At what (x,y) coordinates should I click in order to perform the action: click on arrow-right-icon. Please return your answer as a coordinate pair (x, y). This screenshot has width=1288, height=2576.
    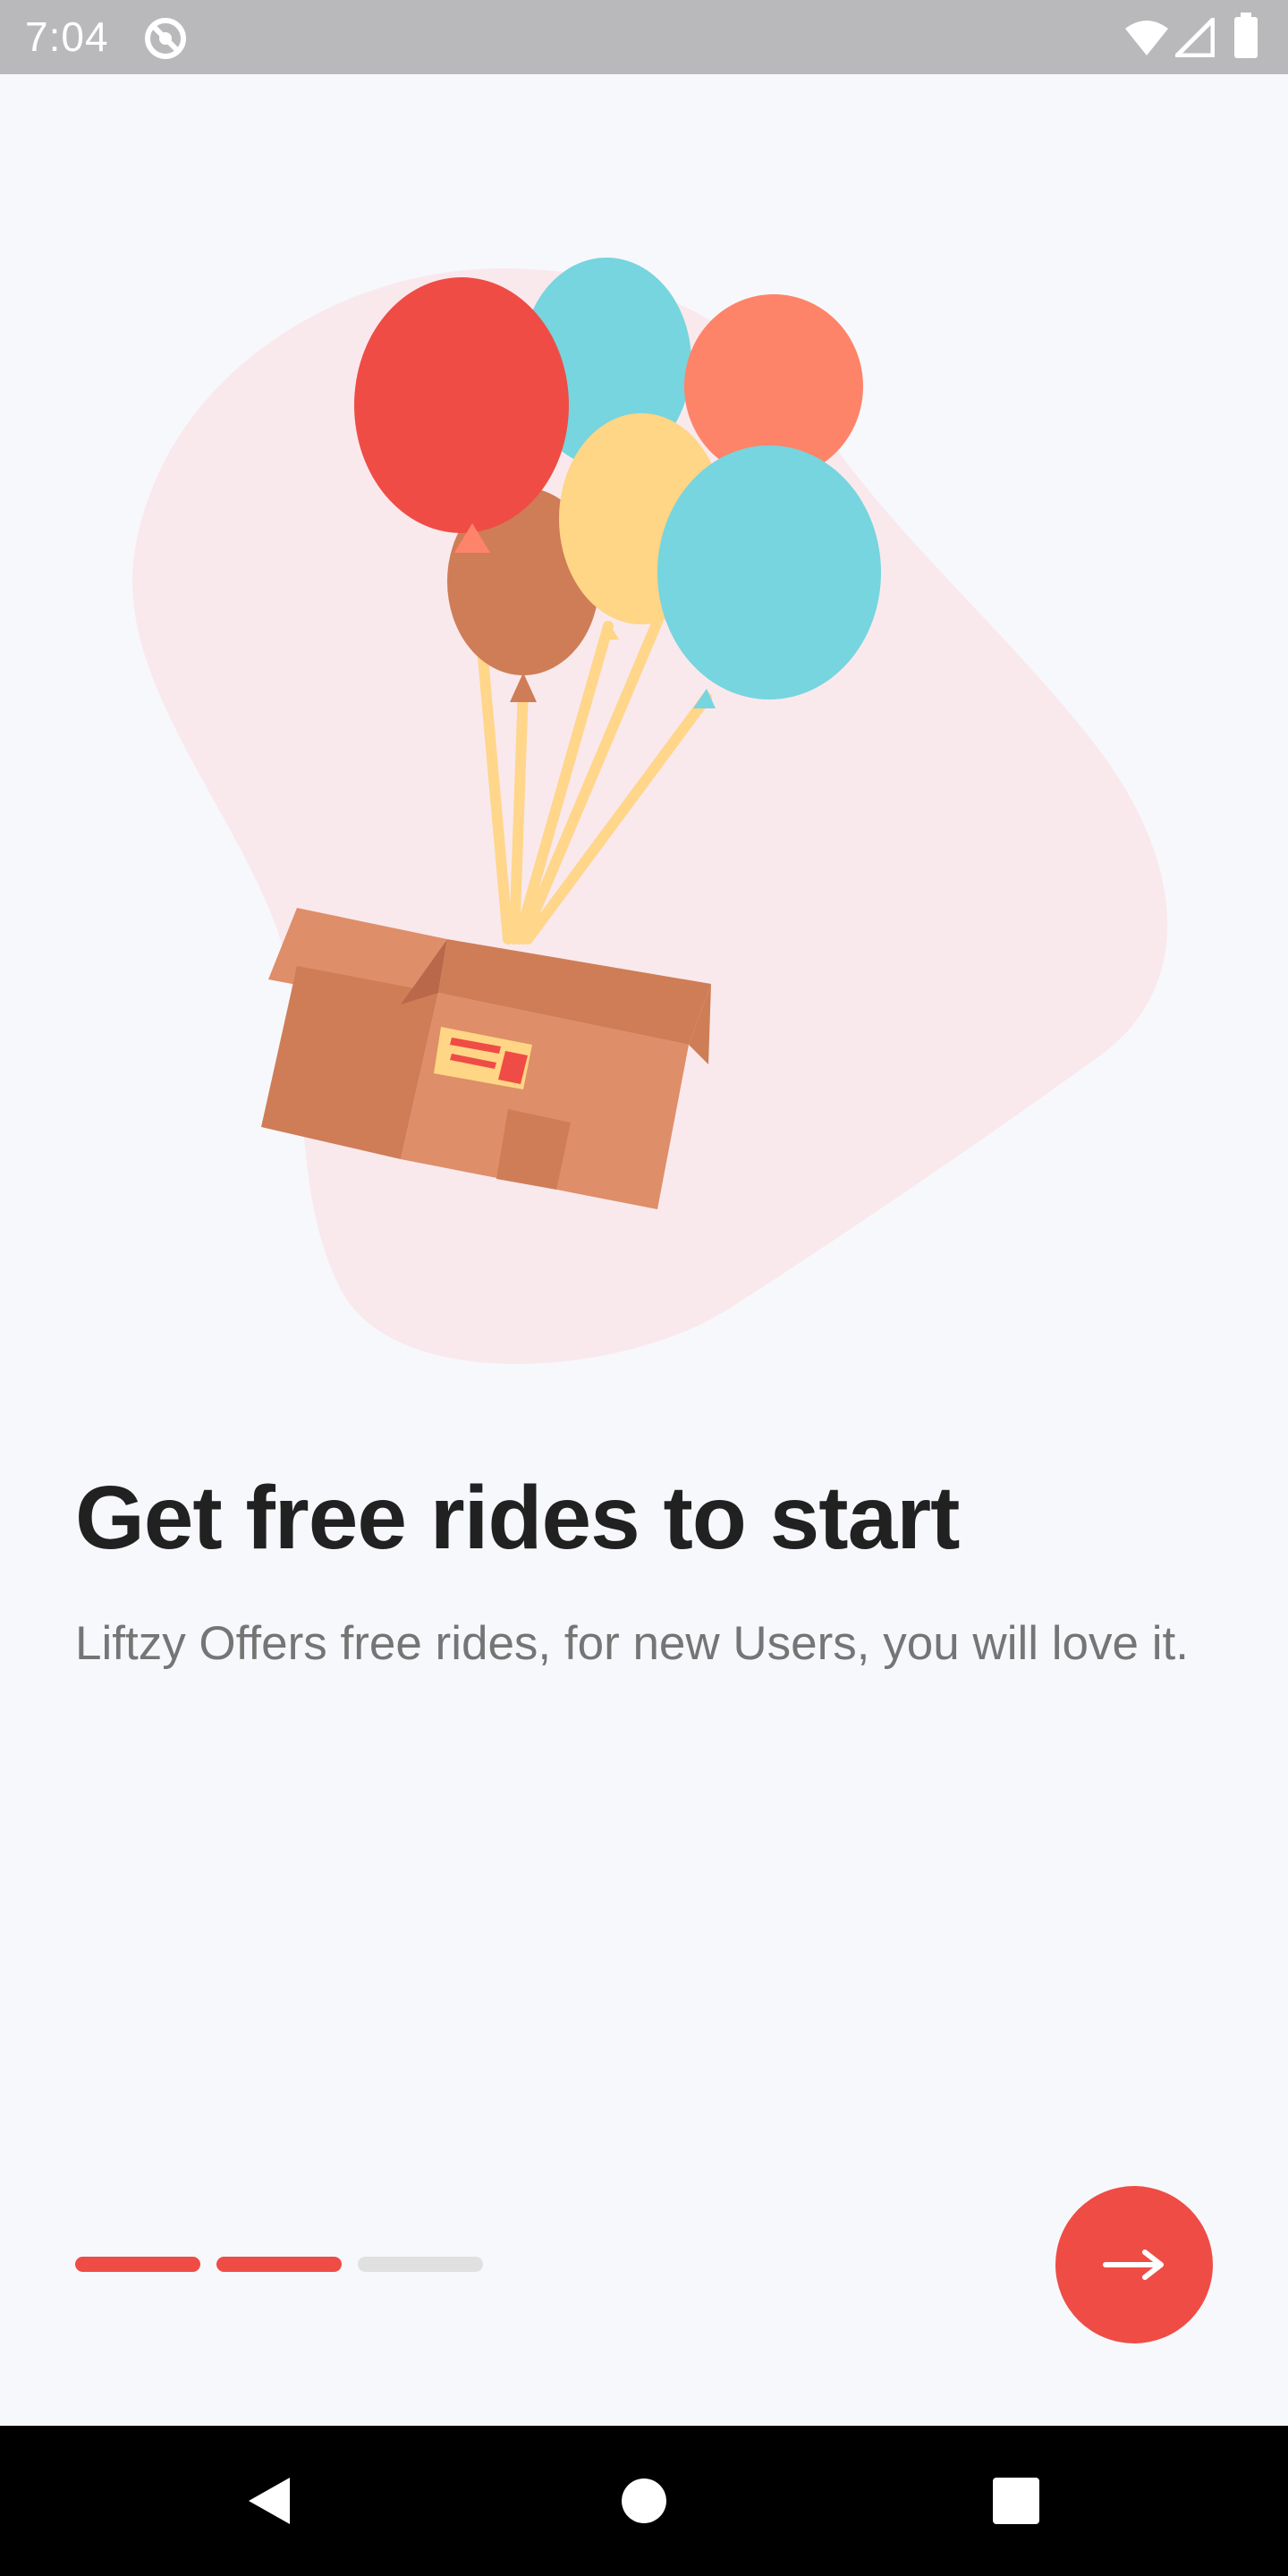
    Looking at the image, I should click on (1133, 2265).